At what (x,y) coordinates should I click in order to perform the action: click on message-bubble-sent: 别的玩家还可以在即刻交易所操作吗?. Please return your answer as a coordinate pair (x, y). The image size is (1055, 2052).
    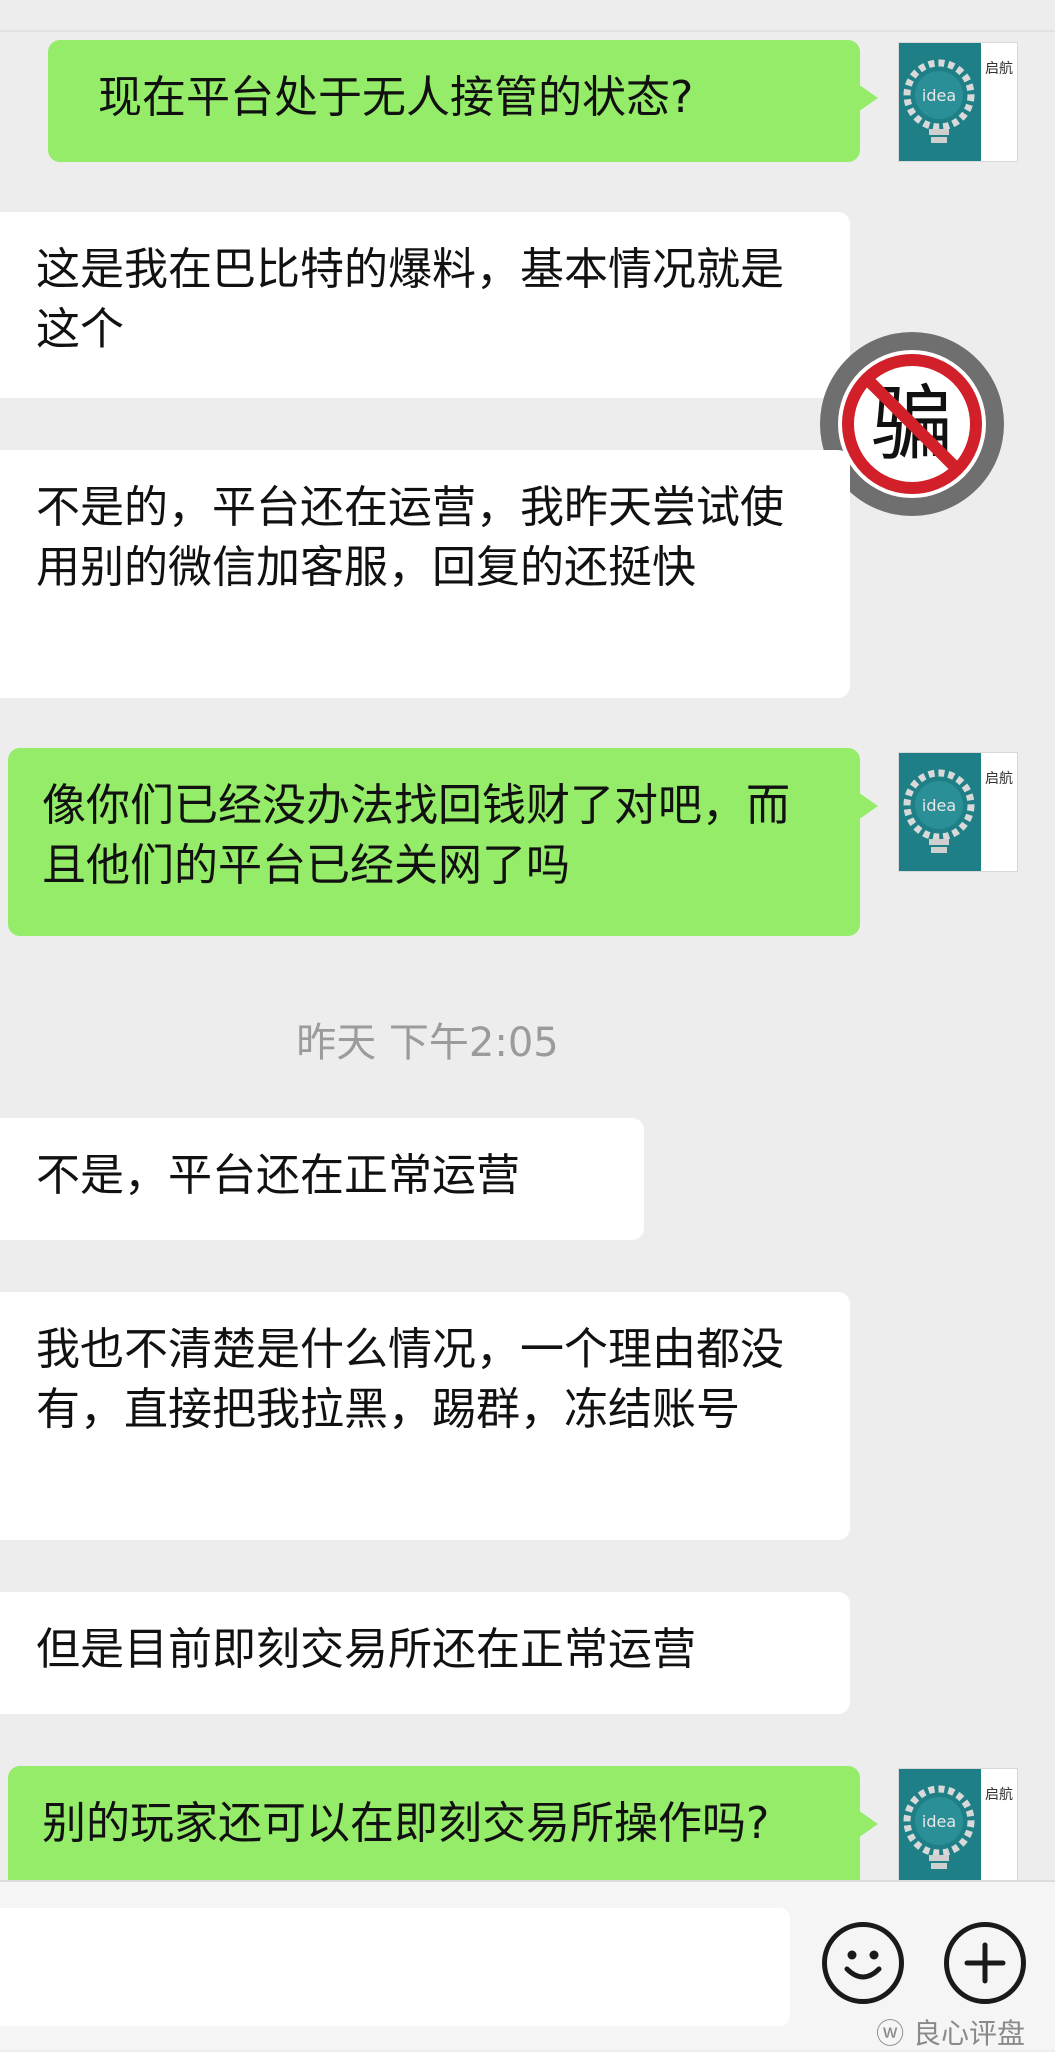
    Looking at the image, I should click on (443, 1823).